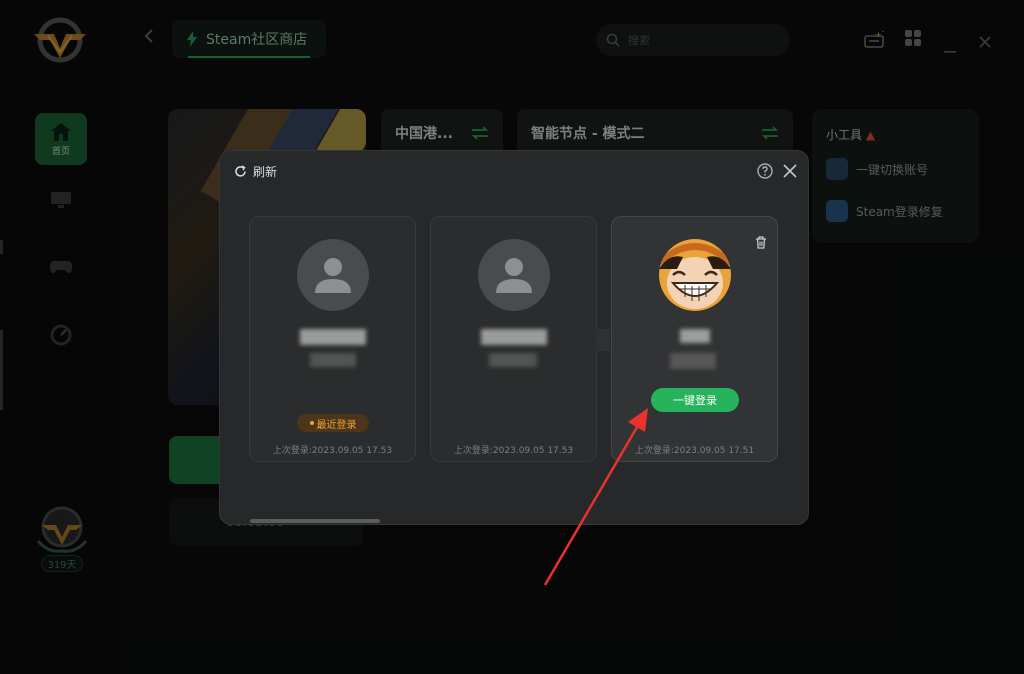 This screenshot has height=674, width=1024. I want to click on refresh-button: 刷新, so click(255, 171).